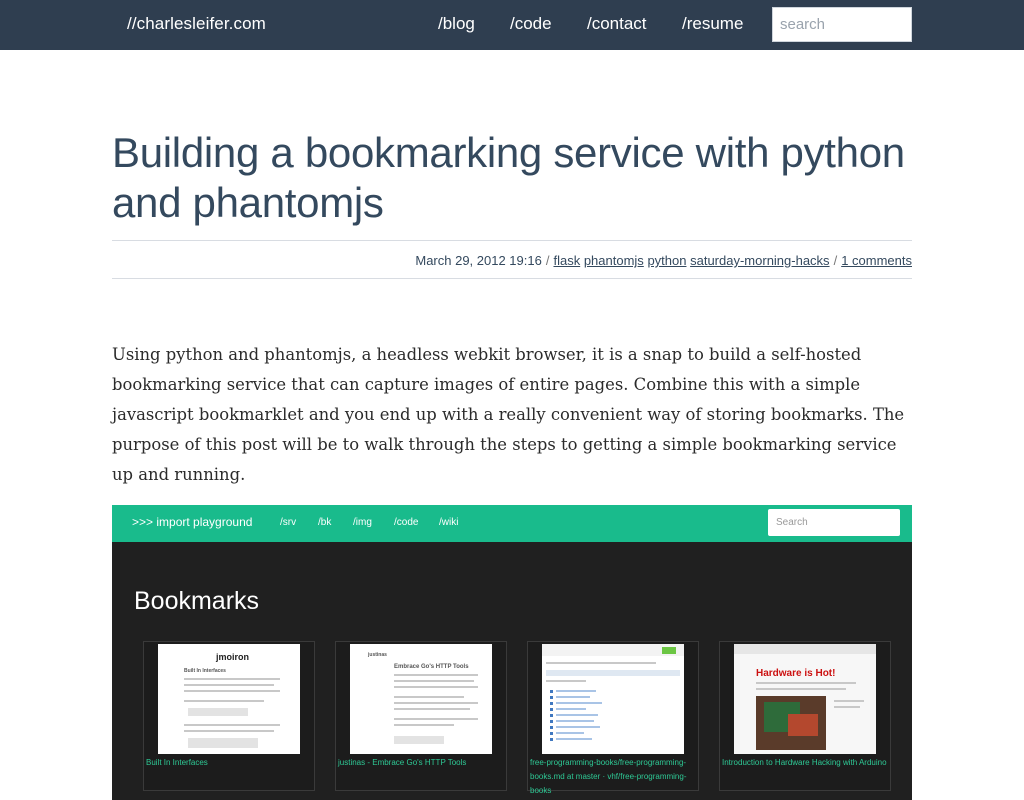 This screenshot has height=800, width=1024. I want to click on tag-link-saturday-morning-hacks: saturday-morning-hacks, so click(759, 260).